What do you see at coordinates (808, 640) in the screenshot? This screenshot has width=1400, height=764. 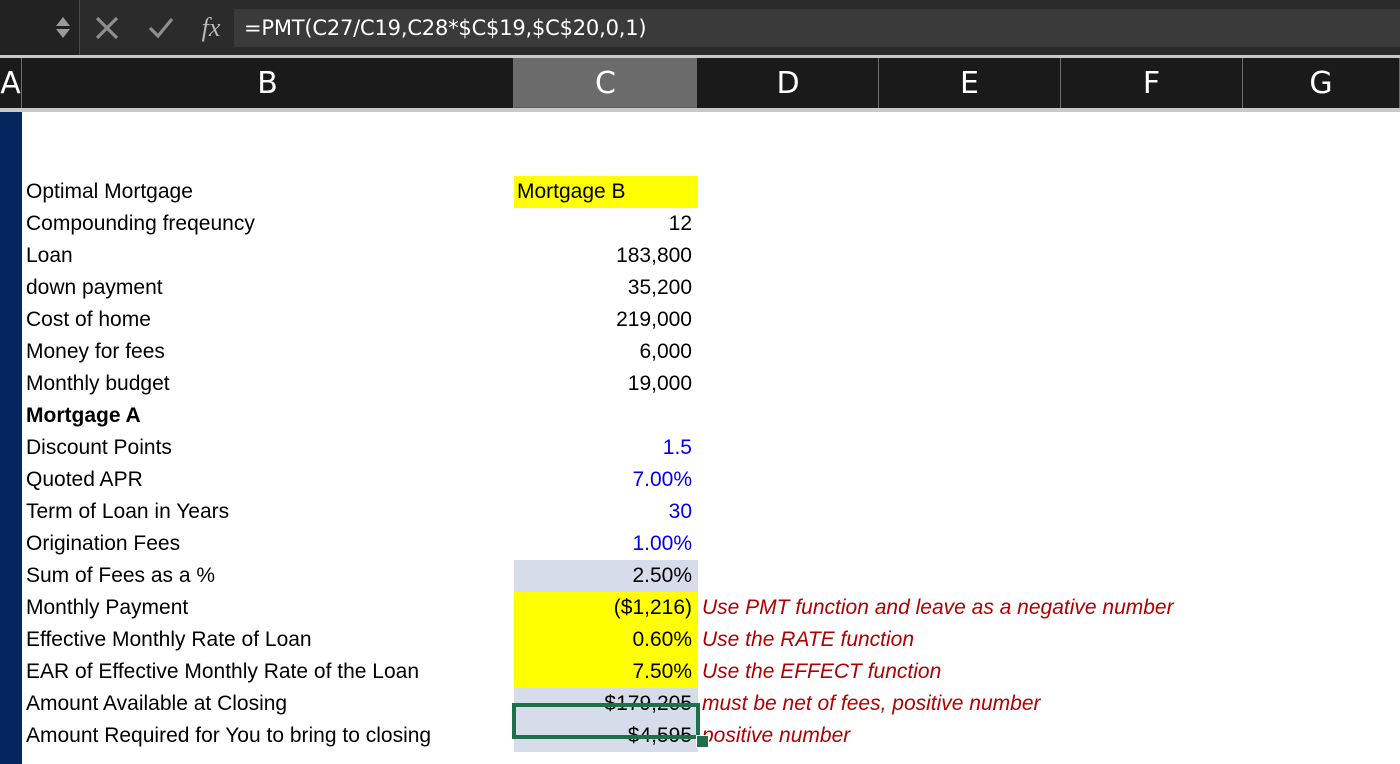 I see `cell-d-annotation: Use the RATE function` at bounding box center [808, 640].